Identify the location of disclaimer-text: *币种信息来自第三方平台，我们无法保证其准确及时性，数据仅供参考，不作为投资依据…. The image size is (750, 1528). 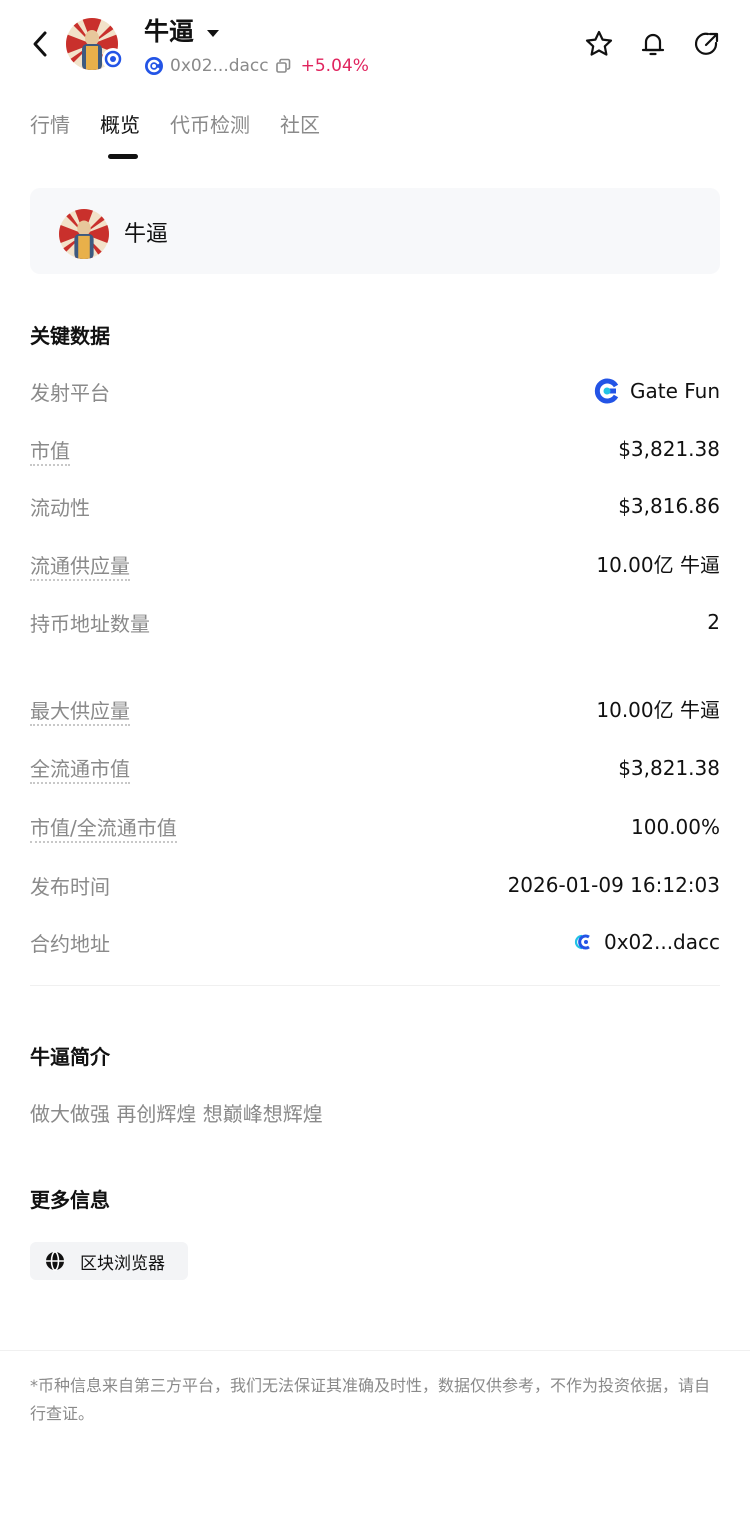
(370, 1399).